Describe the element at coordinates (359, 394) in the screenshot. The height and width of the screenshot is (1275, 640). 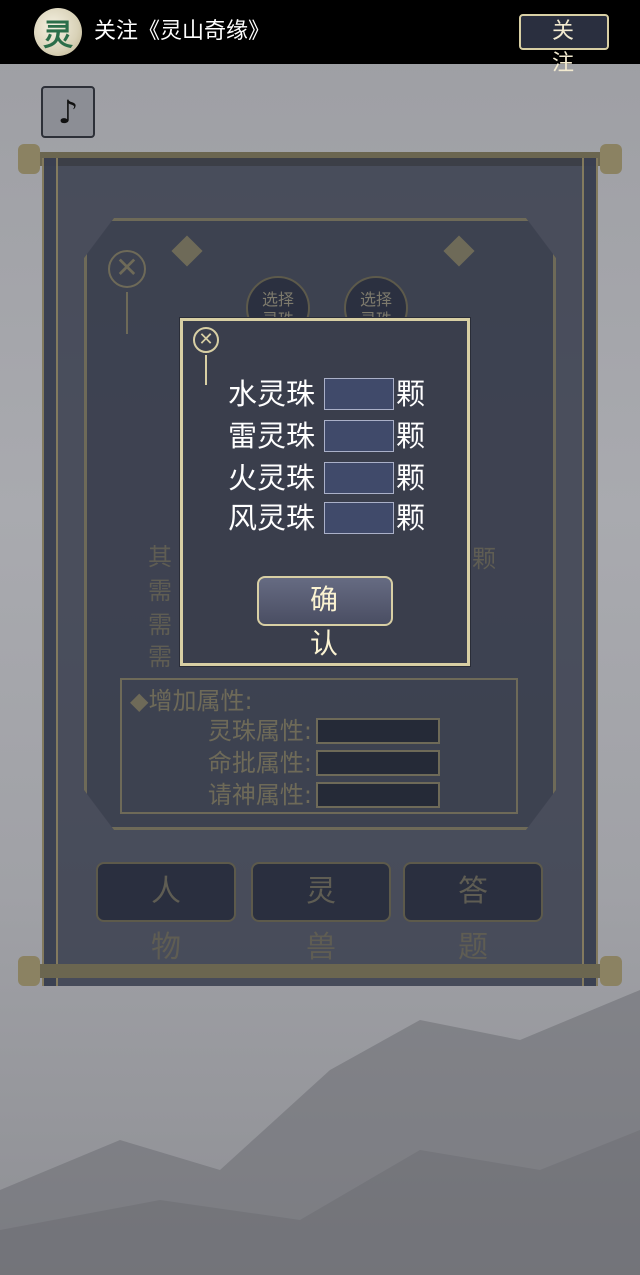
I see `water-pearl-input` at that location.